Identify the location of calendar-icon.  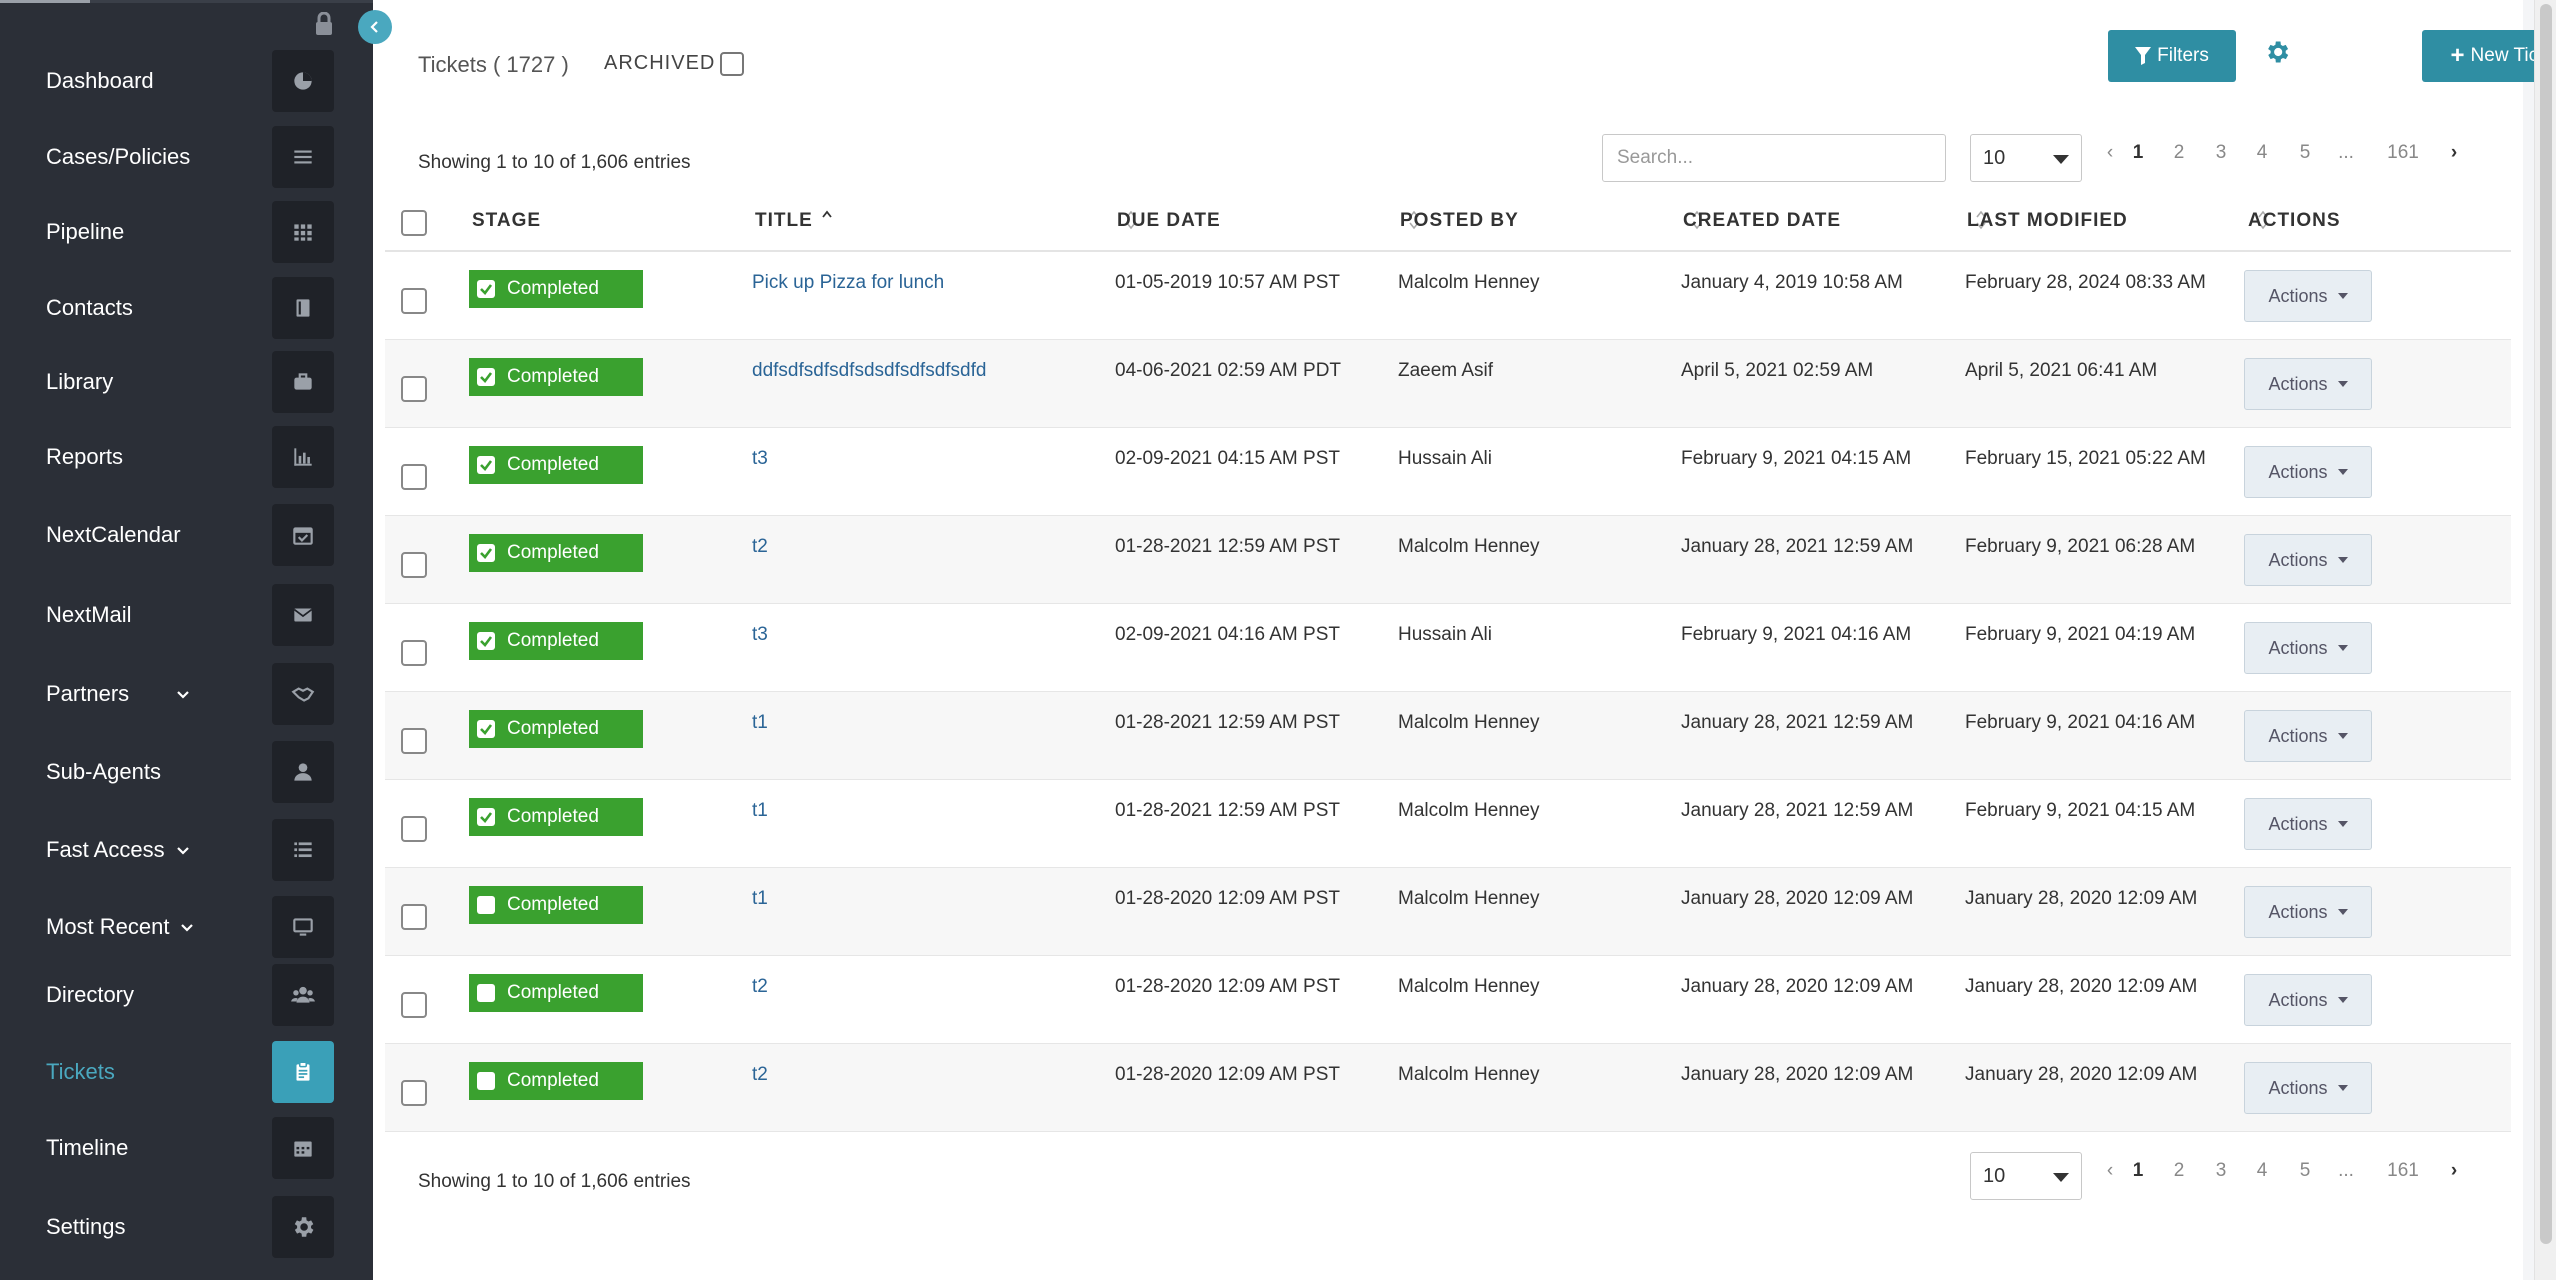
(303, 1148).